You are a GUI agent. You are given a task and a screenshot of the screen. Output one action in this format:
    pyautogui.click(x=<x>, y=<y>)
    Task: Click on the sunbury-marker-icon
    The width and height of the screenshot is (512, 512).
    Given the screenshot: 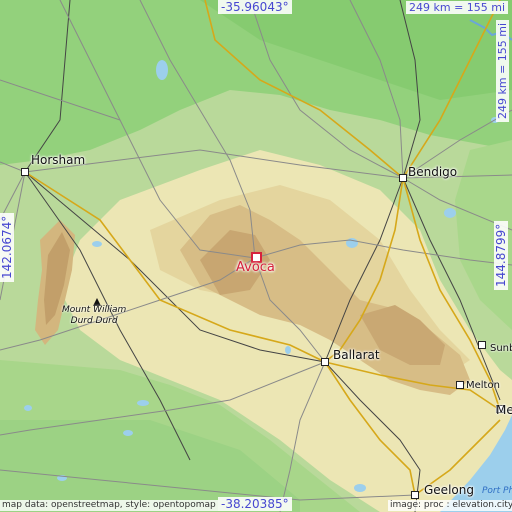 What is the action you would take?
    pyautogui.click(x=482, y=345)
    